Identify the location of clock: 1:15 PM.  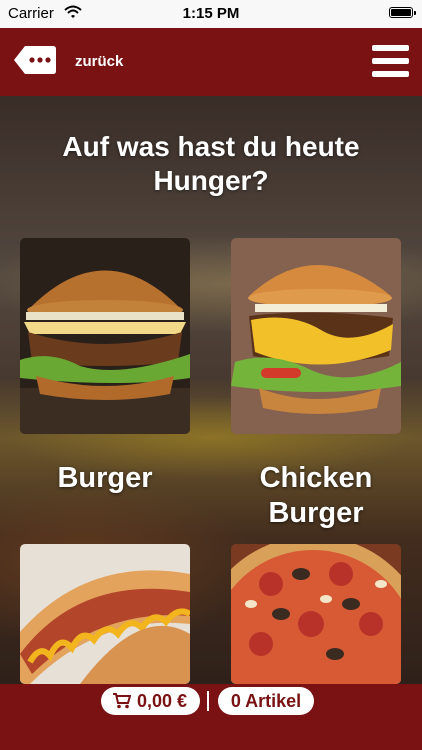
(211, 13).